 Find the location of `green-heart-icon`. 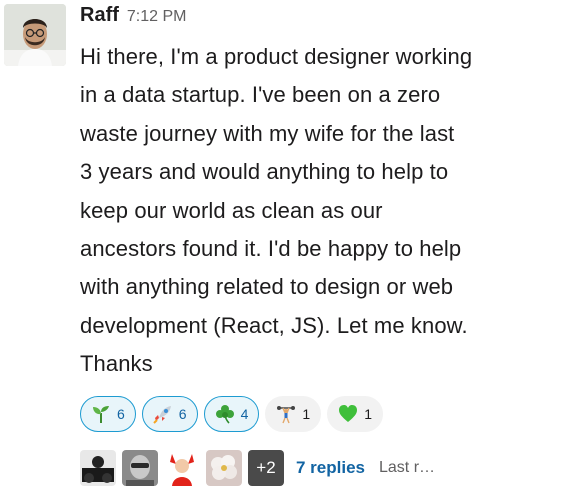

green-heart-icon is located at coordinates (348, 413).